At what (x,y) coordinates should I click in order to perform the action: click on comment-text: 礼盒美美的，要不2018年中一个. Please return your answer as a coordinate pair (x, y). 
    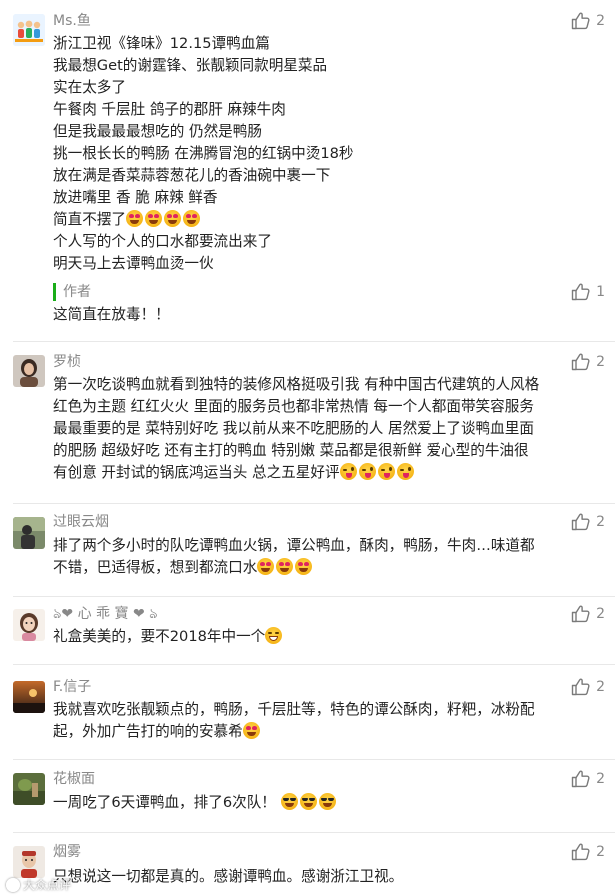
    Looking at the image, I should click on (328, 637).